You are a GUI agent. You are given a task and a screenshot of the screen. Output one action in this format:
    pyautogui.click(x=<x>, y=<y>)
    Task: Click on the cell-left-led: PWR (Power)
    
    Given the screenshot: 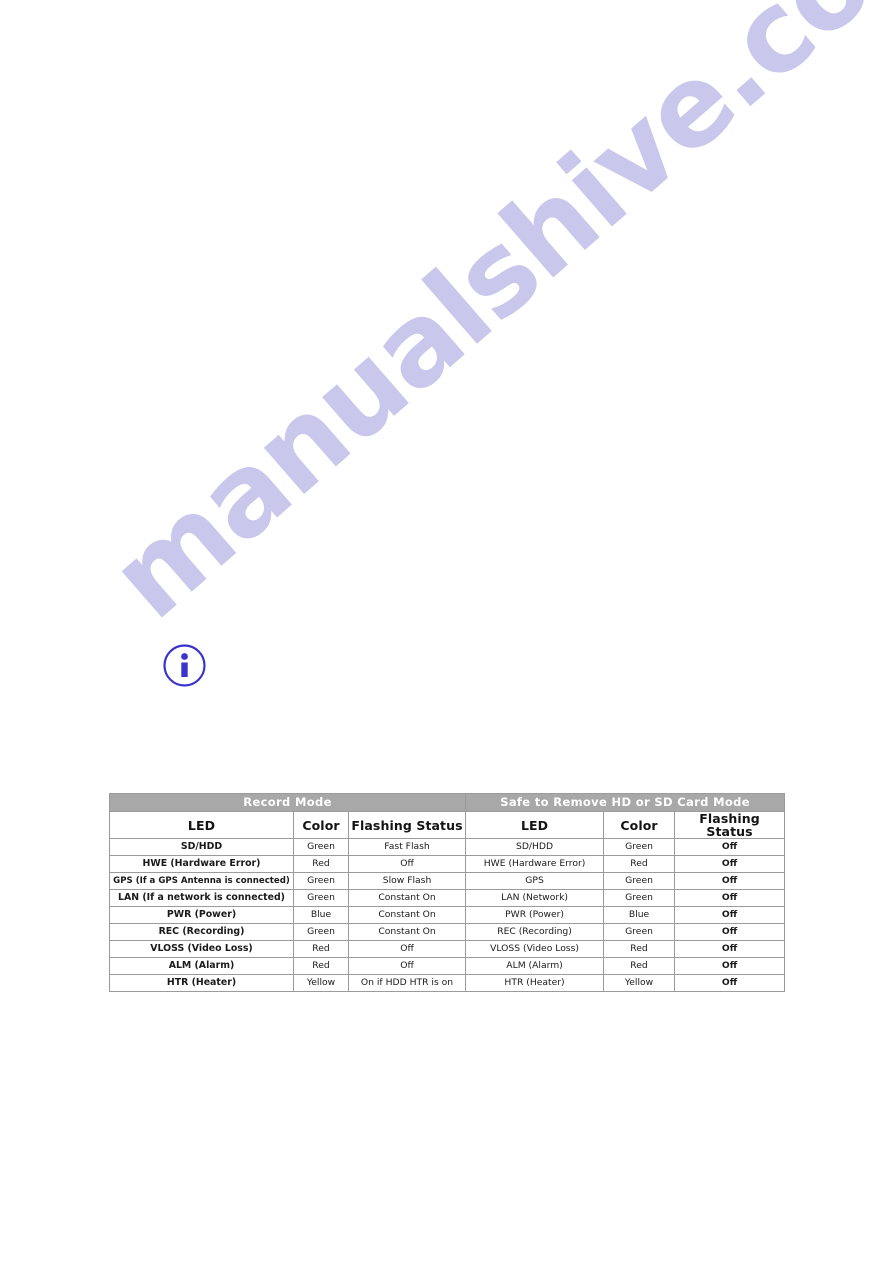 What is the action you would take?
    pyautogui.click(x=201, y=915)
    